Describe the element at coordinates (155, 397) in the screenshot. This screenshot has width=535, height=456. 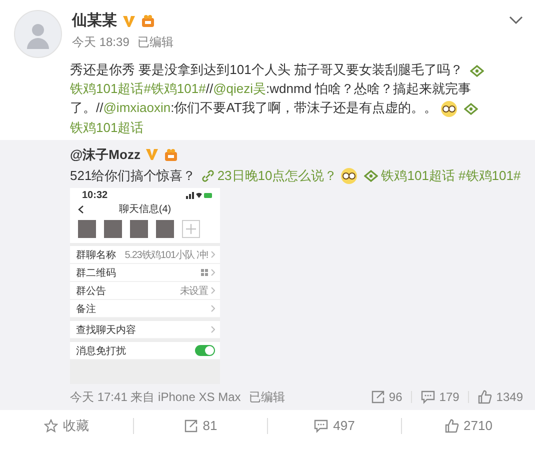
I see `post-source: 今天 17:41 来自 iPhone XS Max` at that location.